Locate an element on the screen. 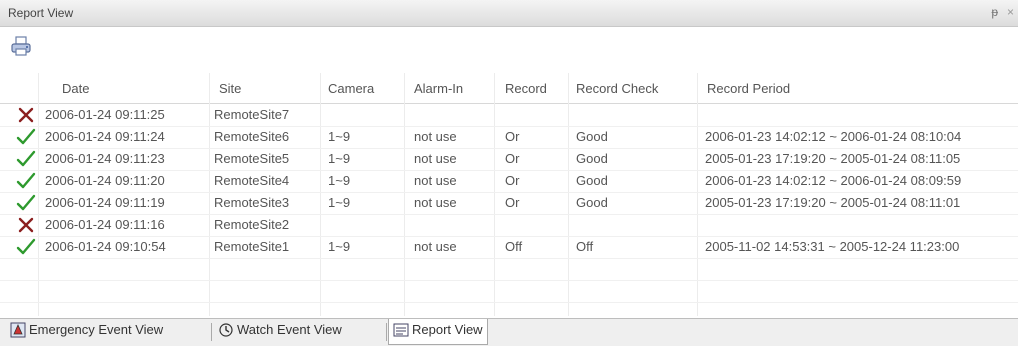  cell-site: RemoteSite5 is located at coordinates (252, 158).